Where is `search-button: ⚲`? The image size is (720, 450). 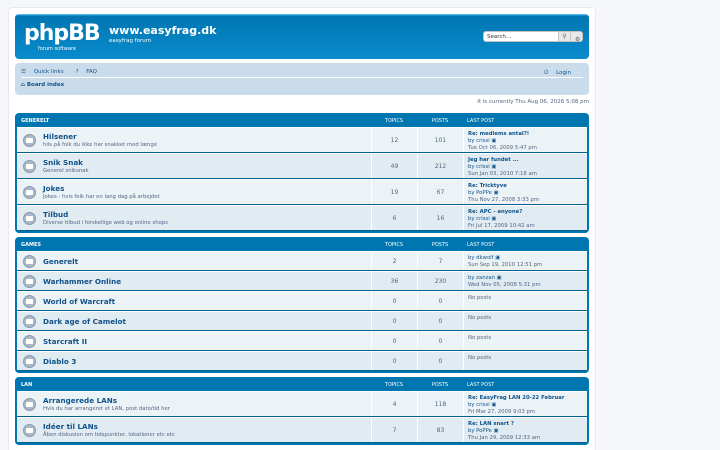 search-button: ⚲ is located at coordinates (565, 36).